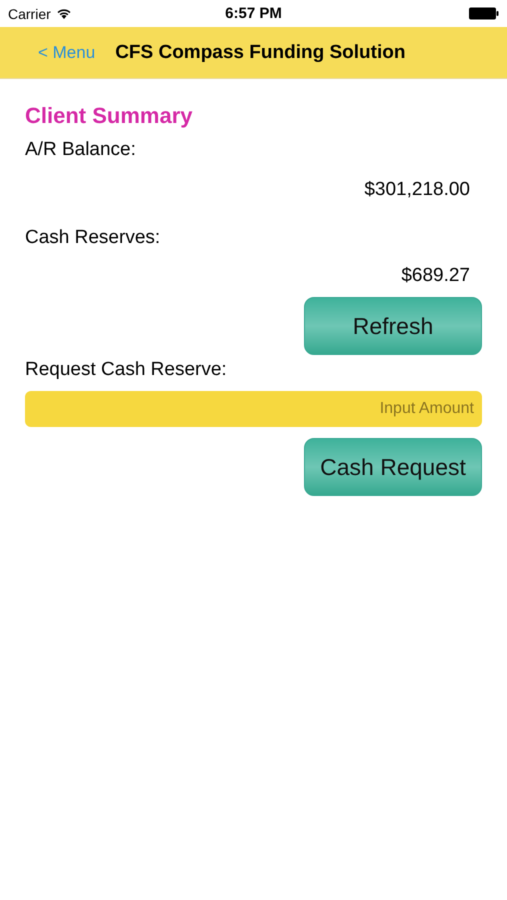  What do you see at coordinates (417, 190) in the screenshot?
I see `amount-value: $301,218.00` at bounding box center [417, 190].